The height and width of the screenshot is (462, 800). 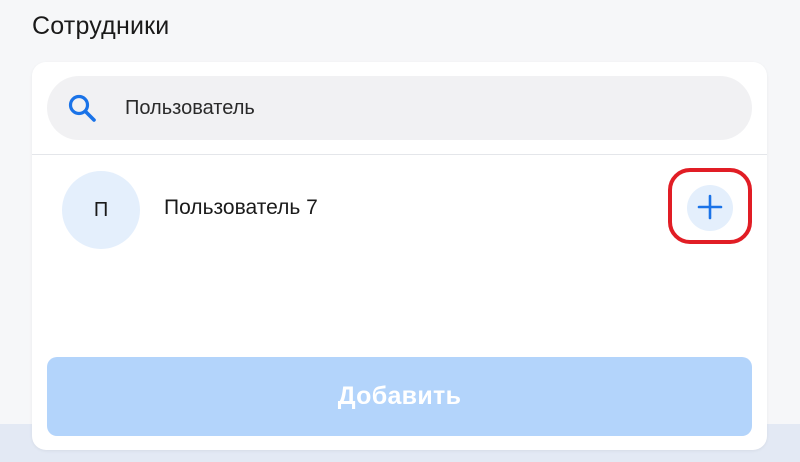 I want to click on page-title: Сотрудники, so click(x=101, y=26).